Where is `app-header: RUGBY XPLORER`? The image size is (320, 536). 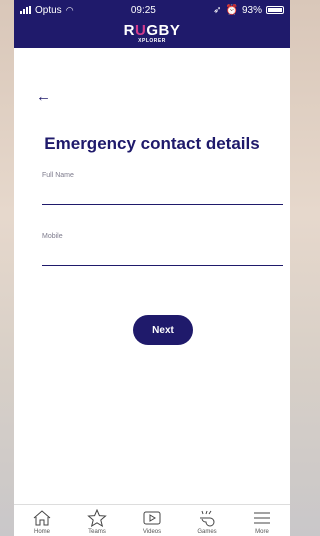 app-header: RUGBY XPLORER is located at coordinates (152, 34).